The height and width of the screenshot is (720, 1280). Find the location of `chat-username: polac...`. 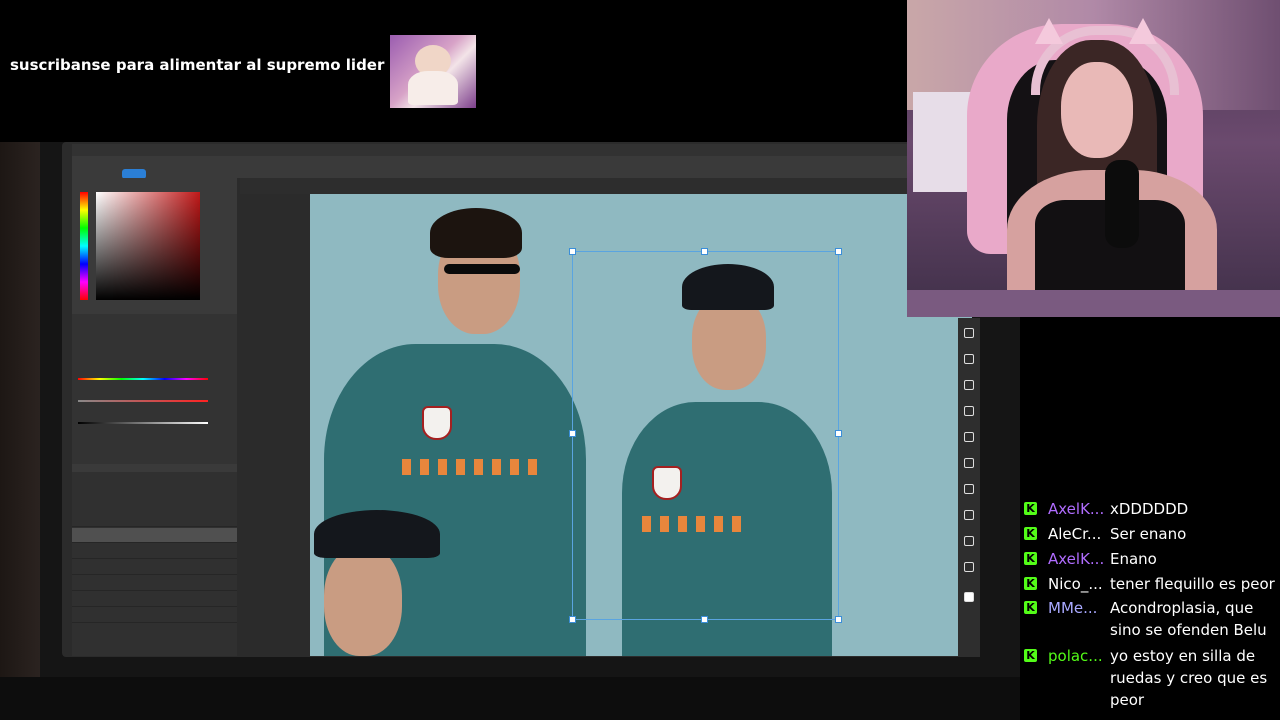

chat-username: polac... is located at coordinates (1076, 656).